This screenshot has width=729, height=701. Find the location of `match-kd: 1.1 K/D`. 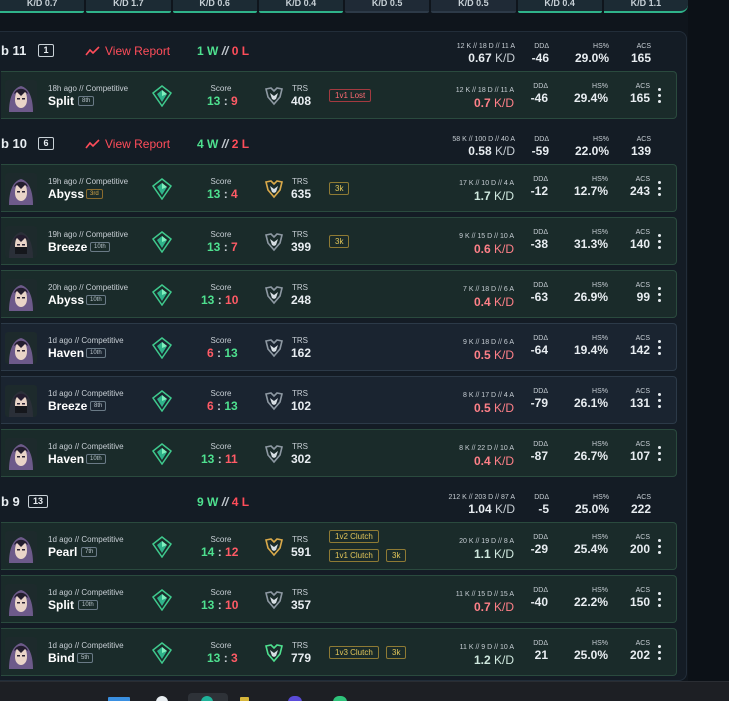

match-kd: 1.1 K/D is located at coordinates (494, 554).